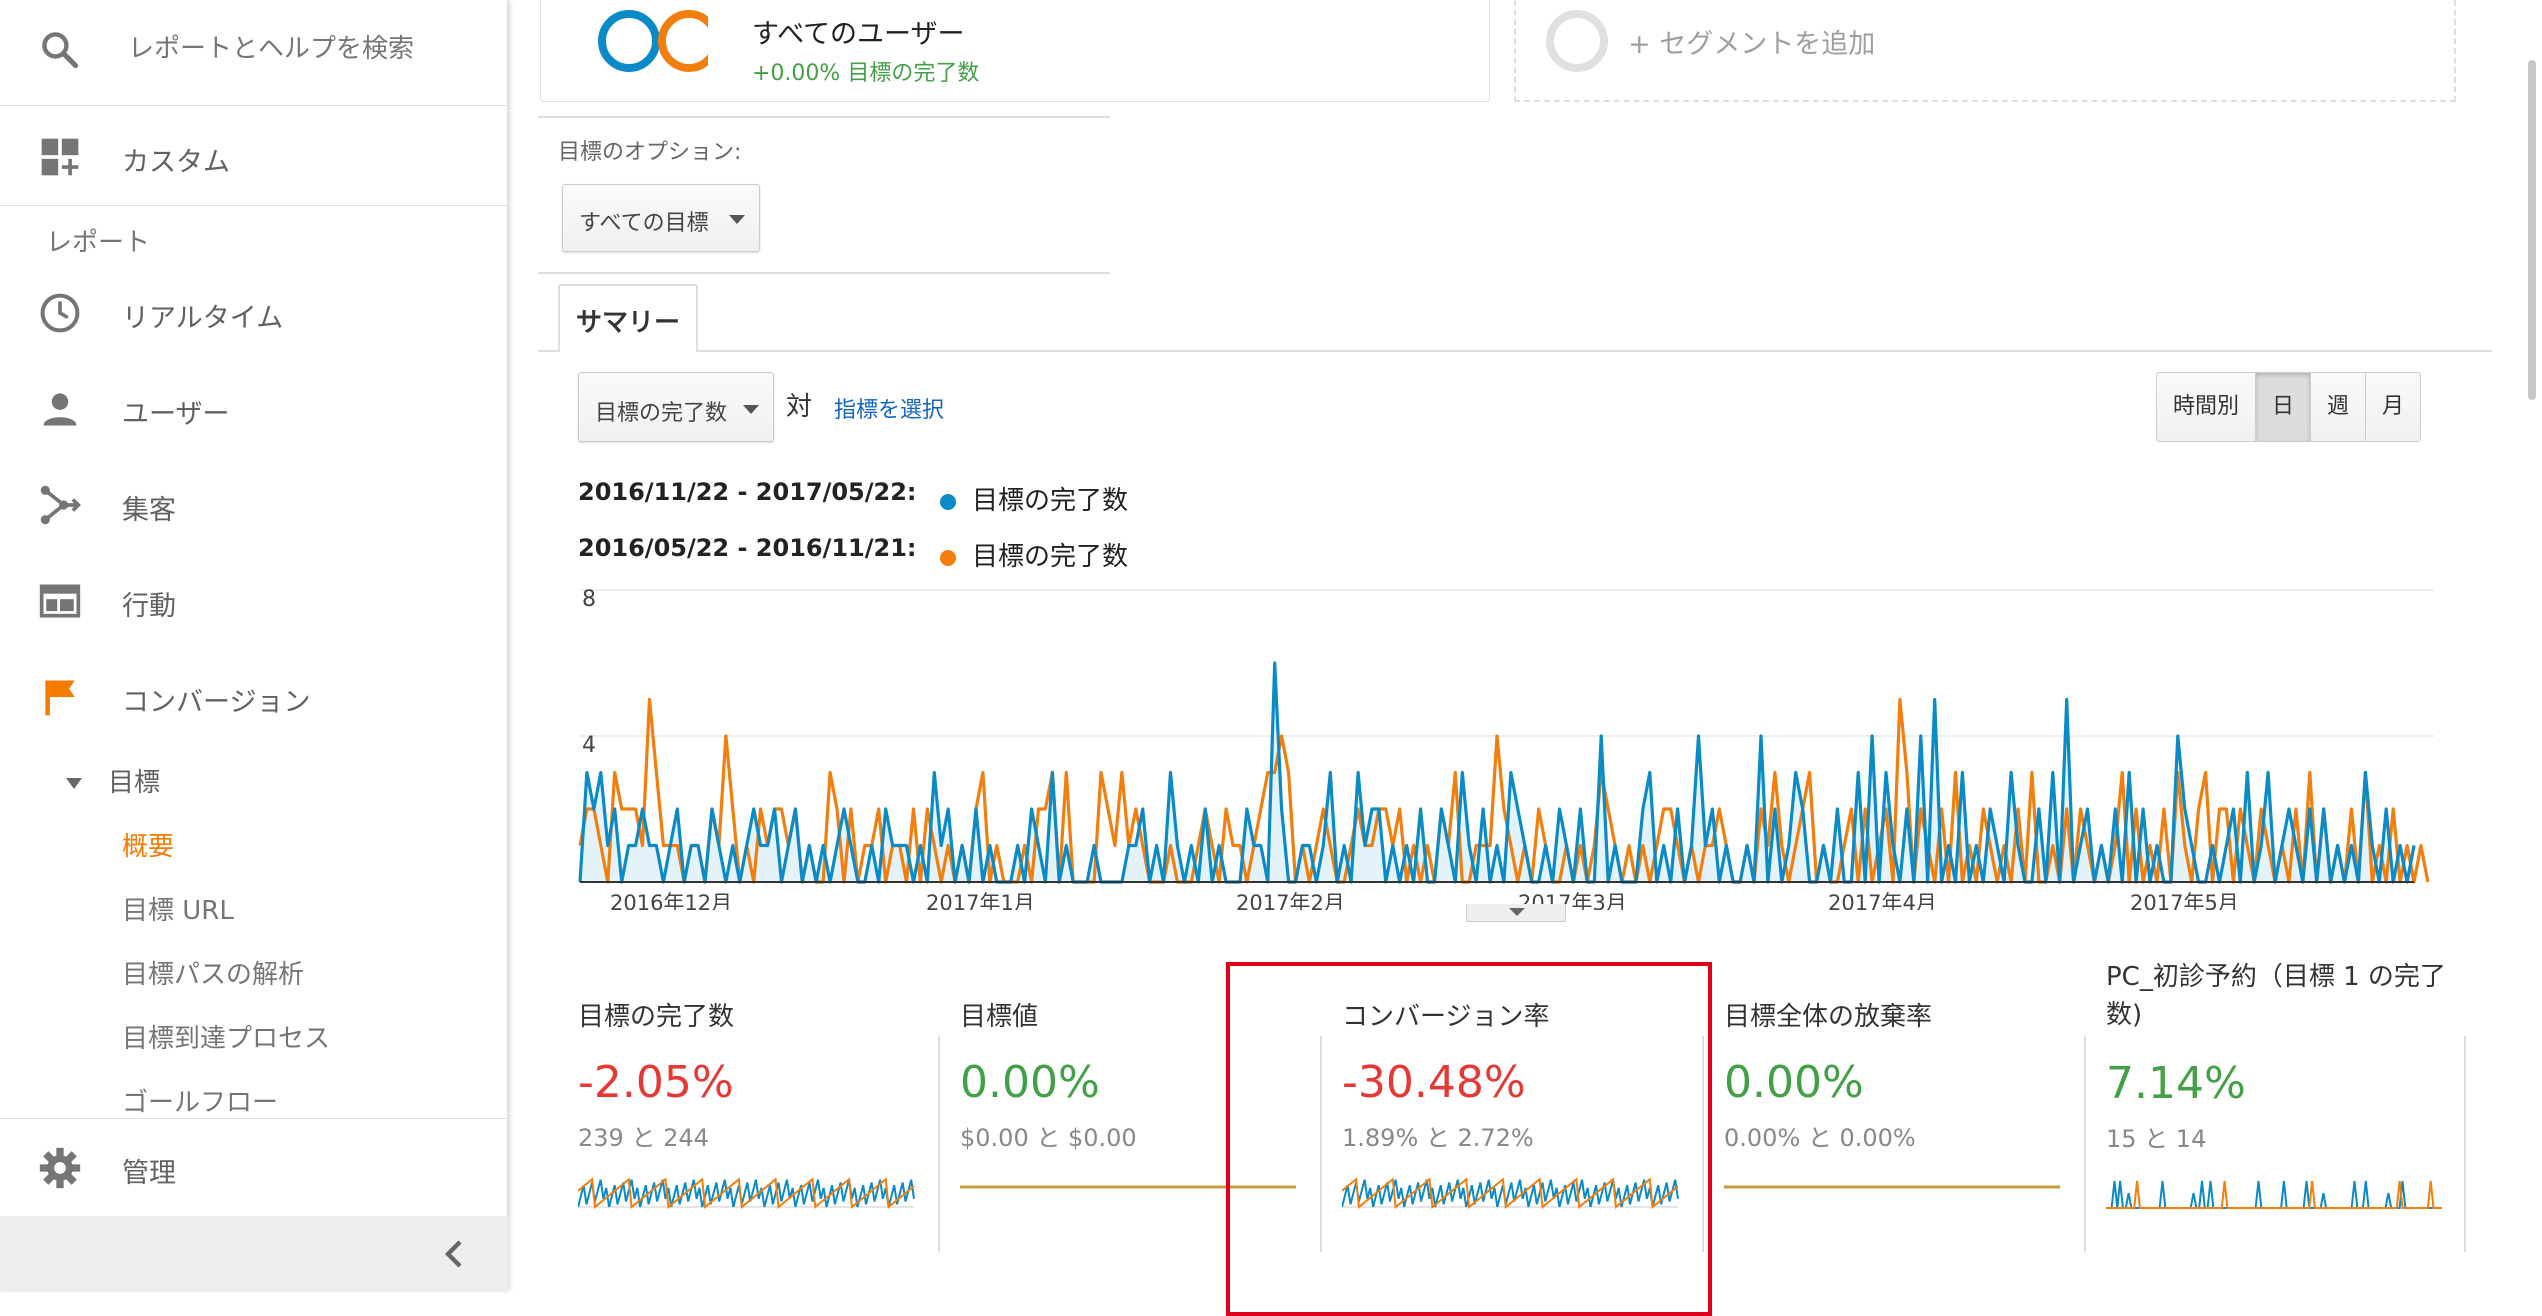 This screenshot has width=2542, height=1316. What do you see at coordinates (149, 606) in the screenshot?
I see `sidebar-item-label: 行動` at bounding box center [149, 606].